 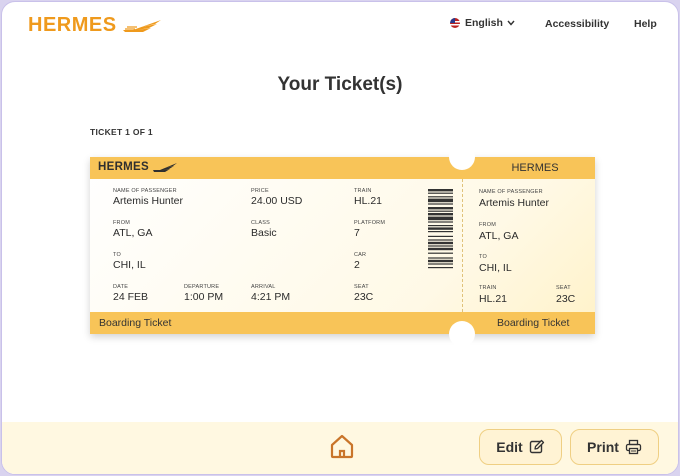 I want to click on stub-boarding-ticket-label: Boarding Ticket, so click(x=533, y=323).